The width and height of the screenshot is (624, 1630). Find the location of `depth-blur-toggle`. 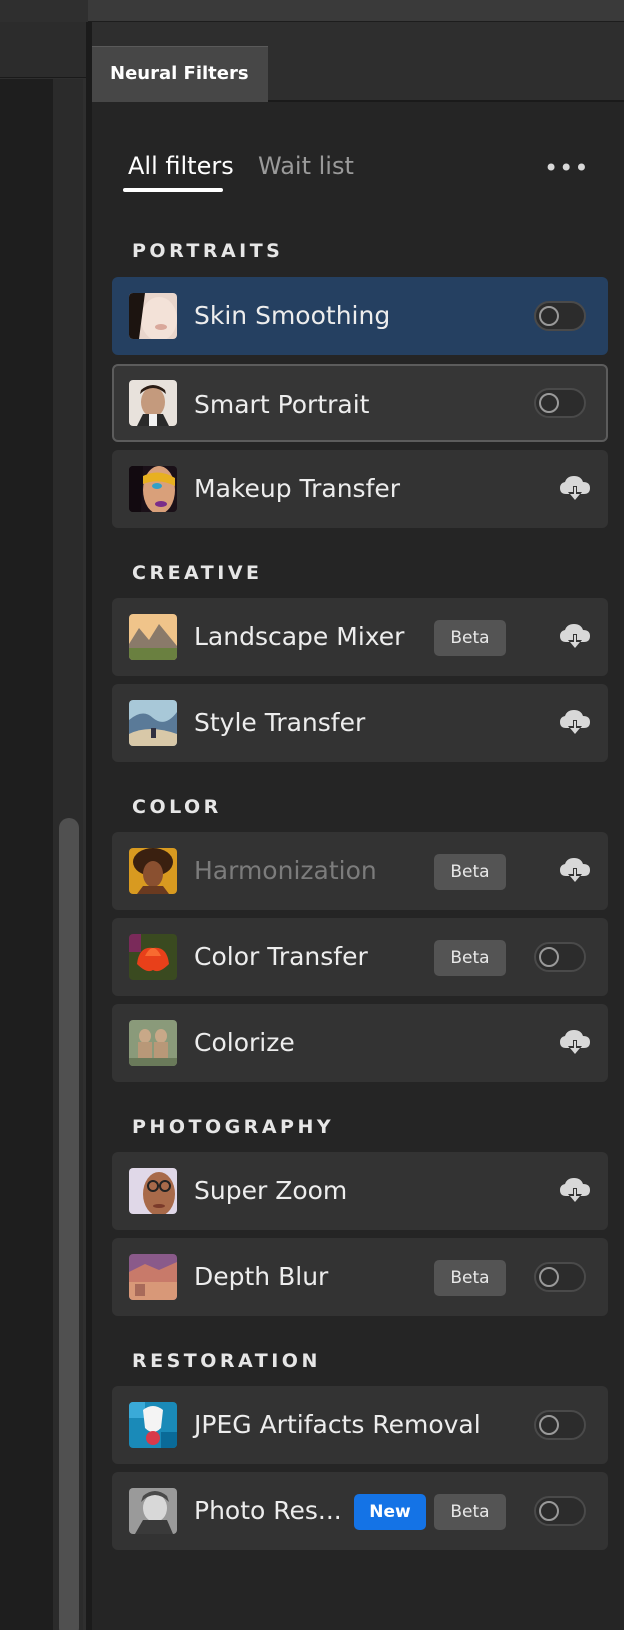

depth-blur-toggle is located at coordinates (560, 1277).